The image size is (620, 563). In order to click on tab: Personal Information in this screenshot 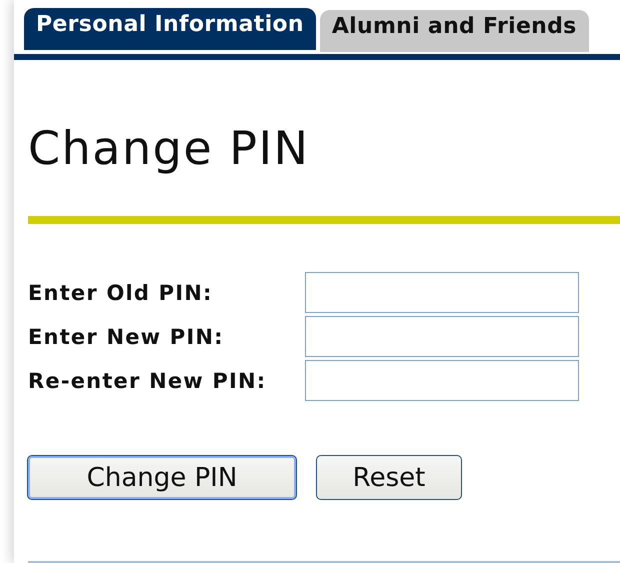, I will do `click(170, 29)`.